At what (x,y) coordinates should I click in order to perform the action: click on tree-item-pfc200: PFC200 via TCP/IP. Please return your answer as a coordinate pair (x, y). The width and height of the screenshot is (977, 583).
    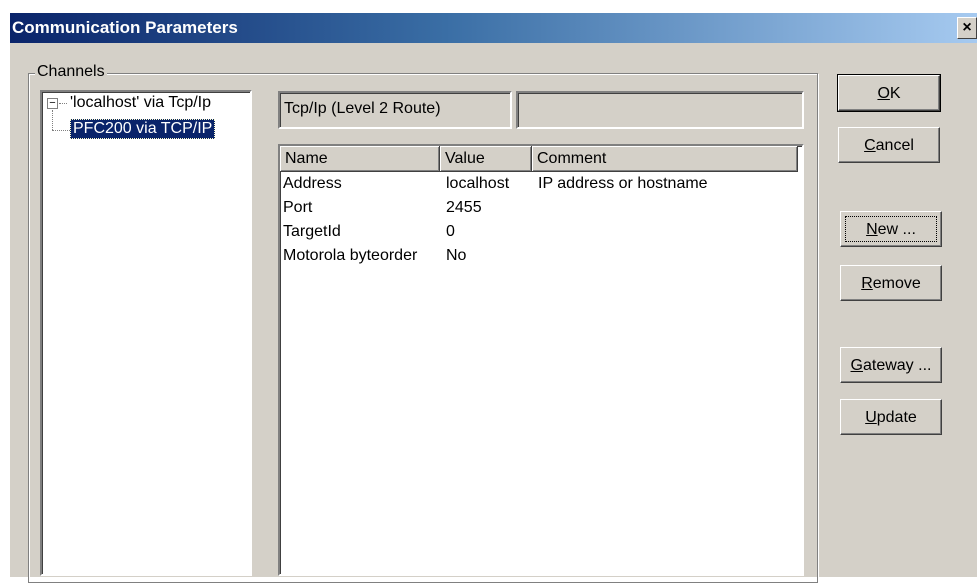
    Looking at the image, I should click on (143, 129).